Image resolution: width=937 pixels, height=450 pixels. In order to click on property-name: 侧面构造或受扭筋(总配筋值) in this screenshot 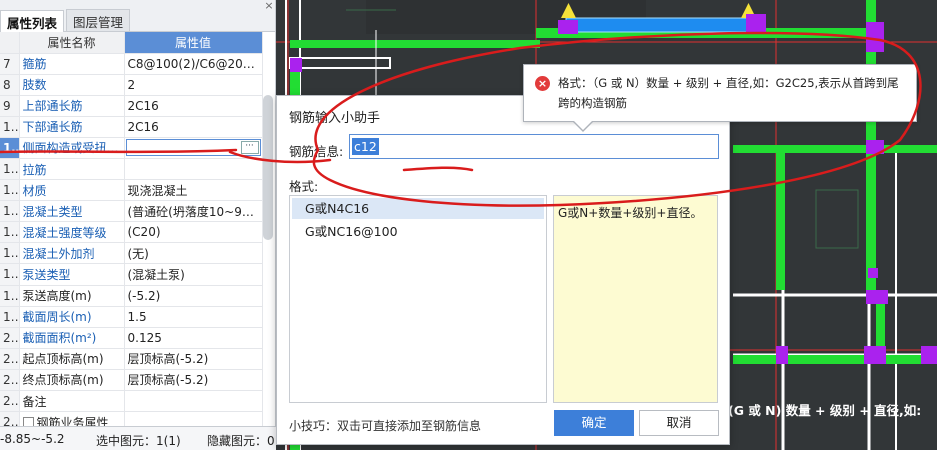, I will do `click(72, 148)`.